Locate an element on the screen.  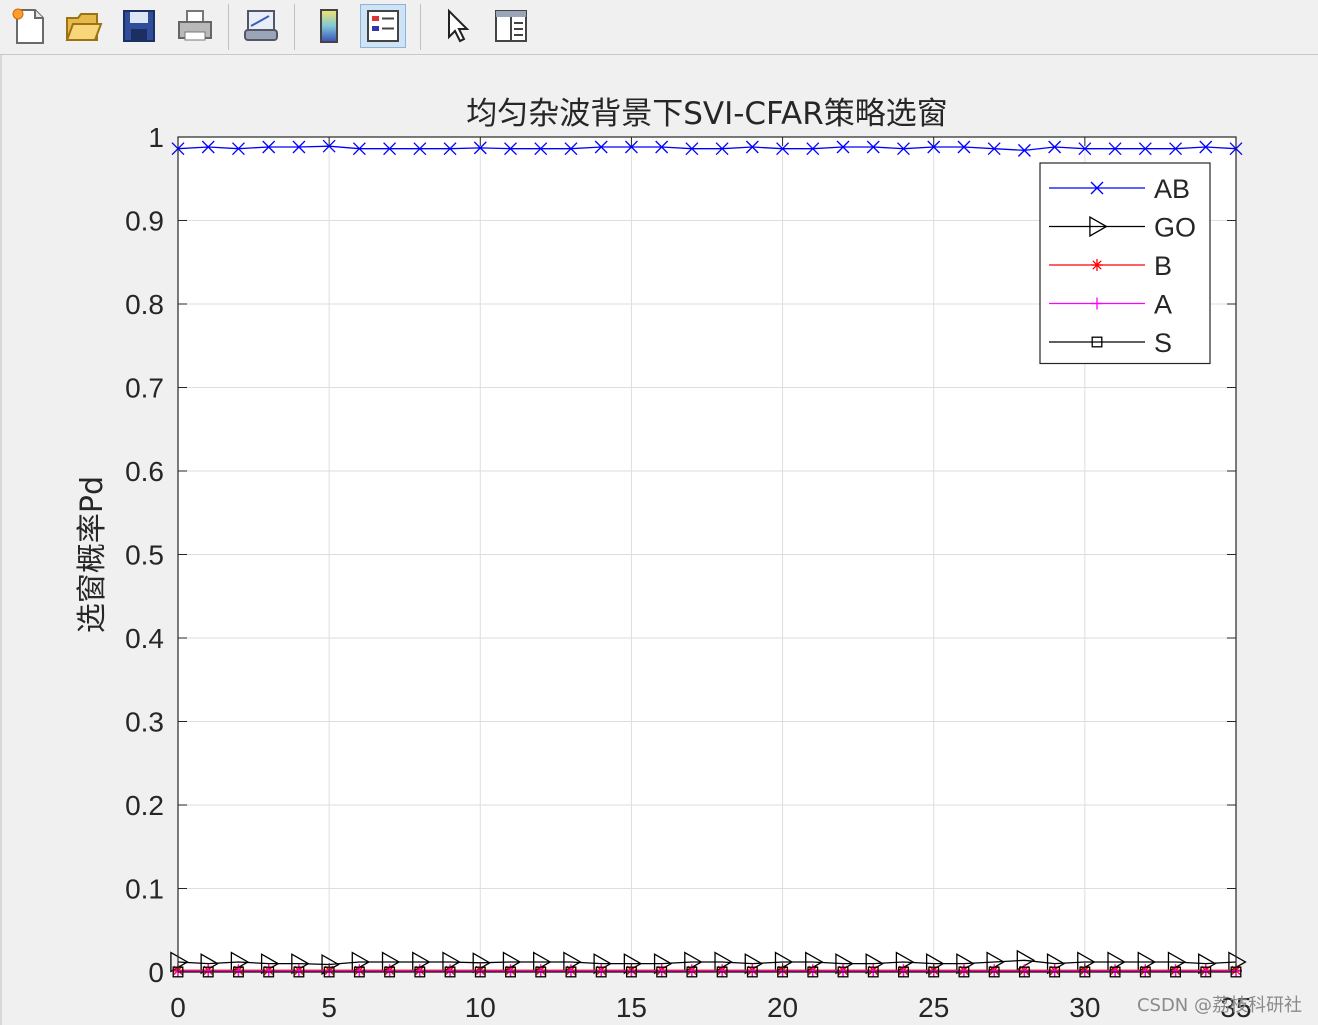
print-icon is located at coordinates (195, 25).